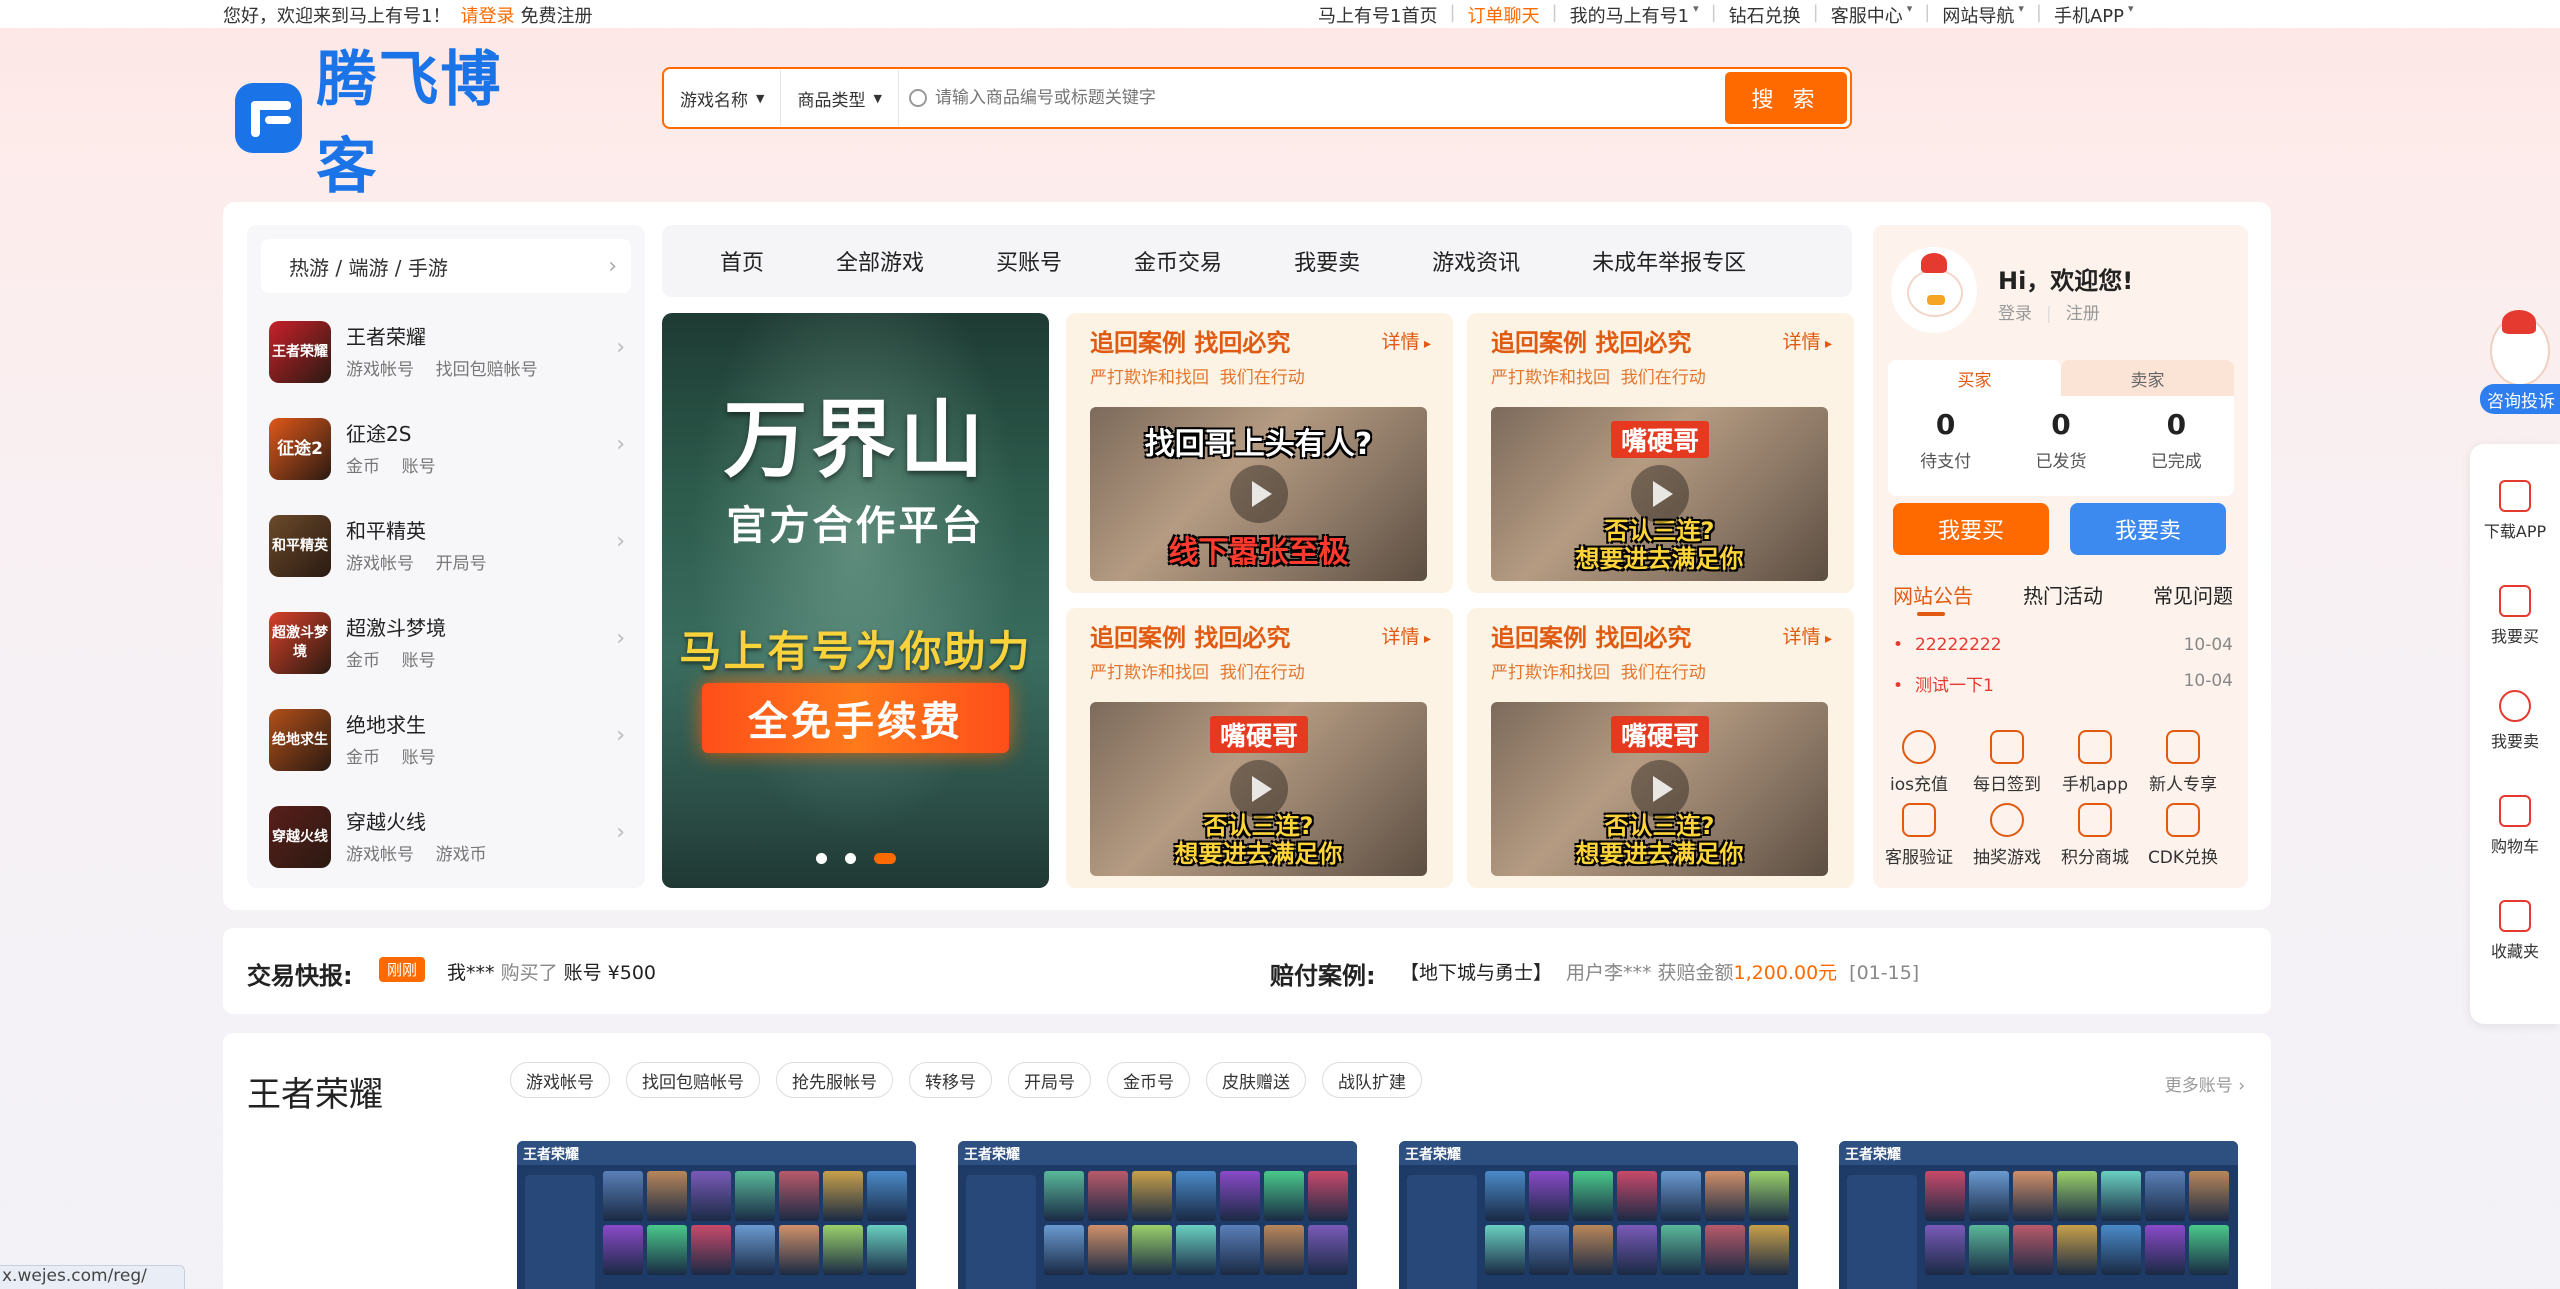  What do you see at coordinates (551, 971) in the screenshot?
I see `ticker-message: 我*** 购买了 账号 ¥500` at bounding box center [551, 971].